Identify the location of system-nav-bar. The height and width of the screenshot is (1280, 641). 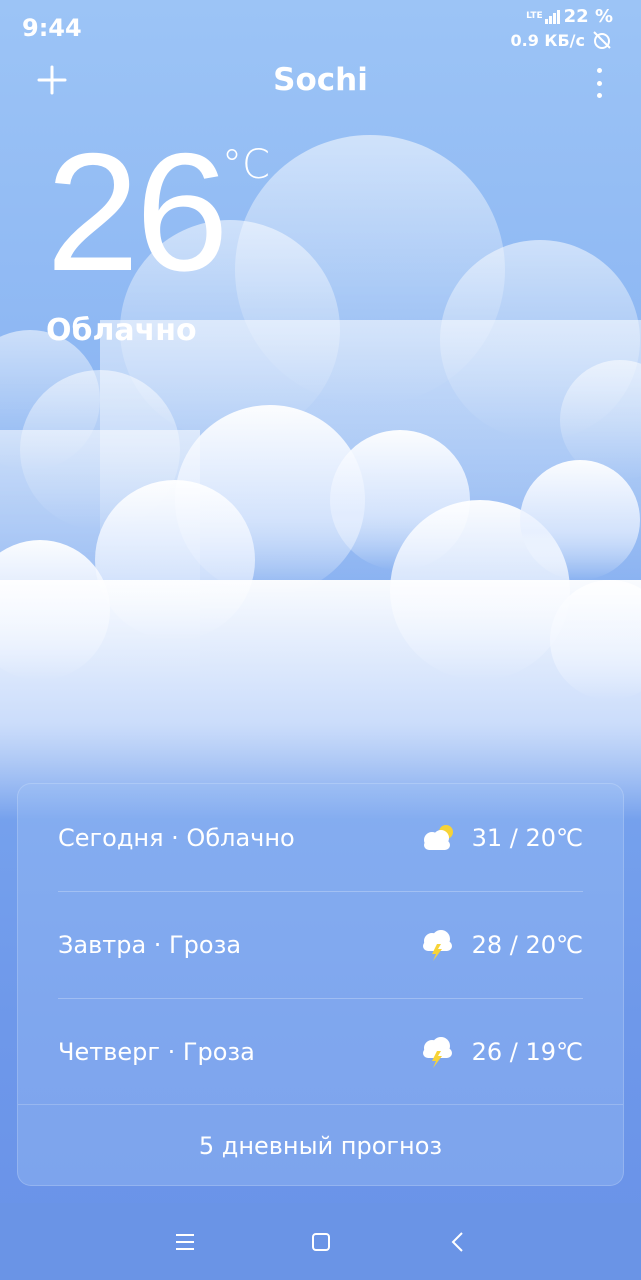
(320, 1241).